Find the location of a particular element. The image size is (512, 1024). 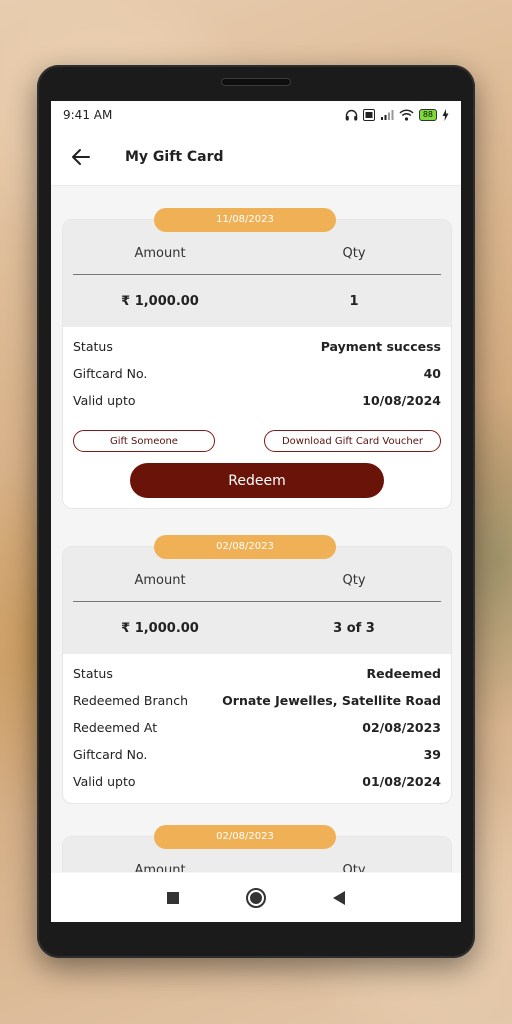

headphones-icon is located at coordinates (351, 115).